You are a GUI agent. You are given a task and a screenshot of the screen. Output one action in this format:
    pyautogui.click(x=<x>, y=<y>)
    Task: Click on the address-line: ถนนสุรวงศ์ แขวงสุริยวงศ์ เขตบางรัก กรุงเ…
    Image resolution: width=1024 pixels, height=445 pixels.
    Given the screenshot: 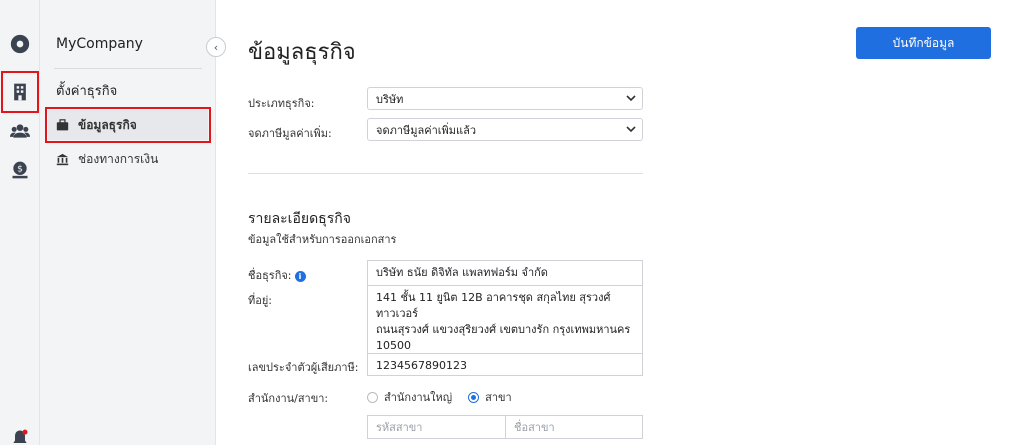 What is the action you would take?
    pyautogui.click(x=503, y=329)
    